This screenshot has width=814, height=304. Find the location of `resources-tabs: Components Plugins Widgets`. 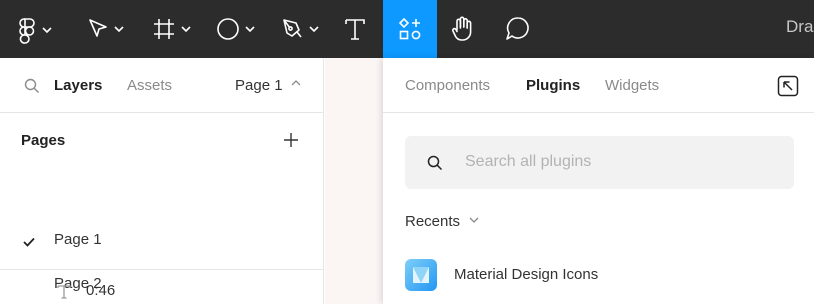

resources-tabs: Components Plugins Widgets is located at coordinates (598, 85).